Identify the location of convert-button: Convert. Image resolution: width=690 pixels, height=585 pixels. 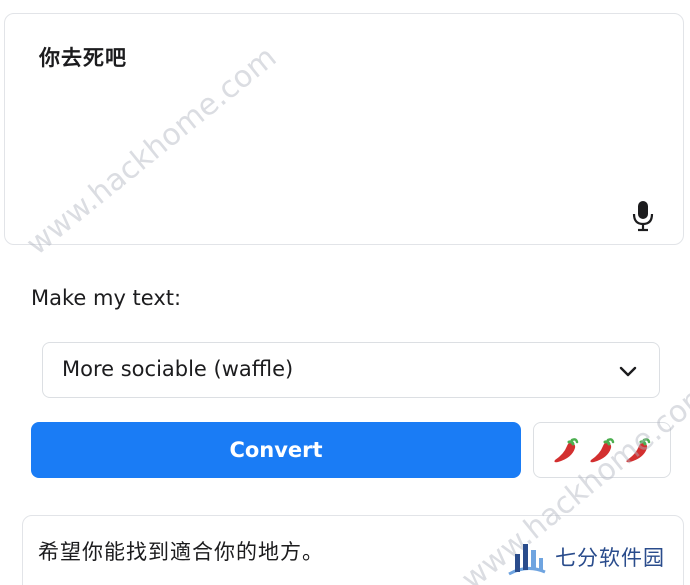
(276, 450).